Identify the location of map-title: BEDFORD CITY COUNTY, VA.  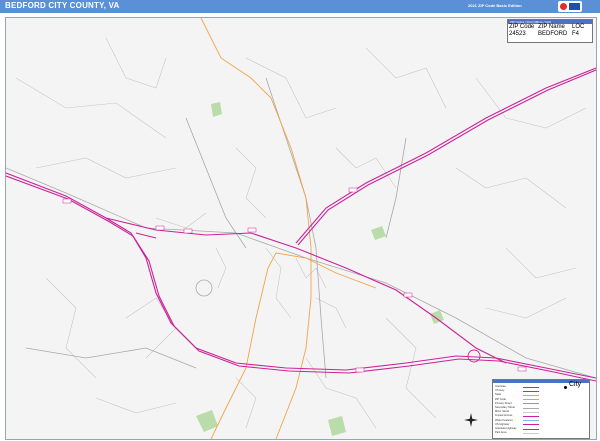
(62, 5).